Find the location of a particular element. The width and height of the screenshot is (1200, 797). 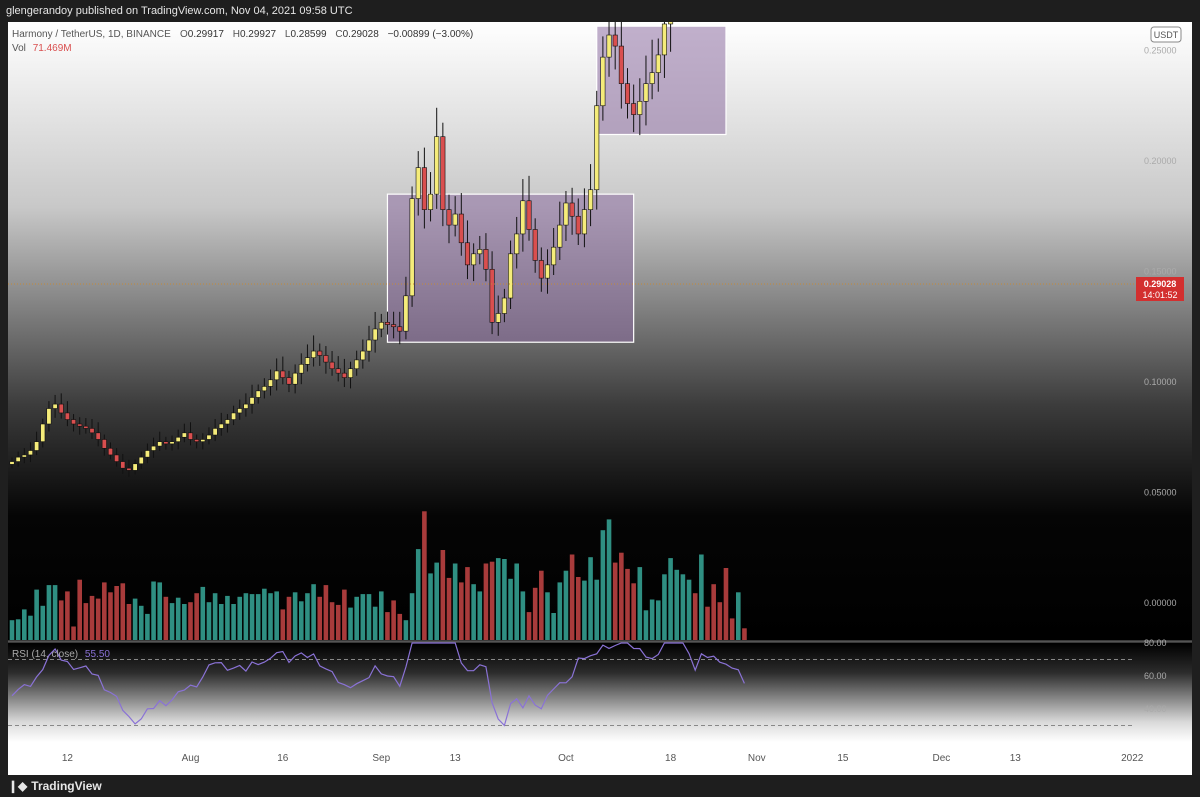

price-tick: 0.10000 is located at coordinates (1160, 382).